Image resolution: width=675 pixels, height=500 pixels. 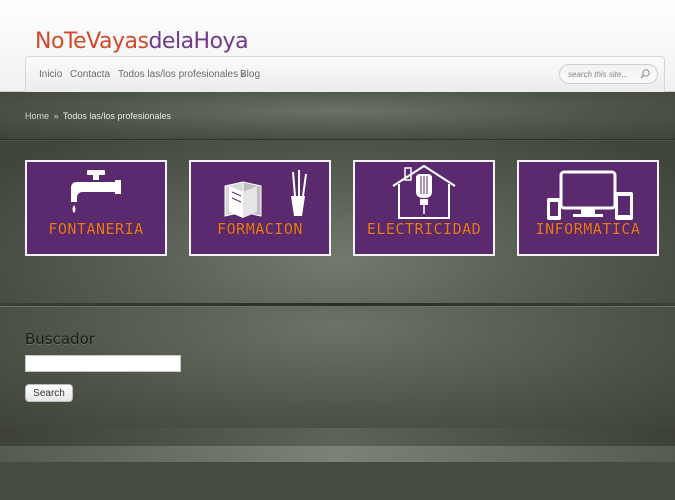 I want to click on search-input, so click(x=604, y=74).